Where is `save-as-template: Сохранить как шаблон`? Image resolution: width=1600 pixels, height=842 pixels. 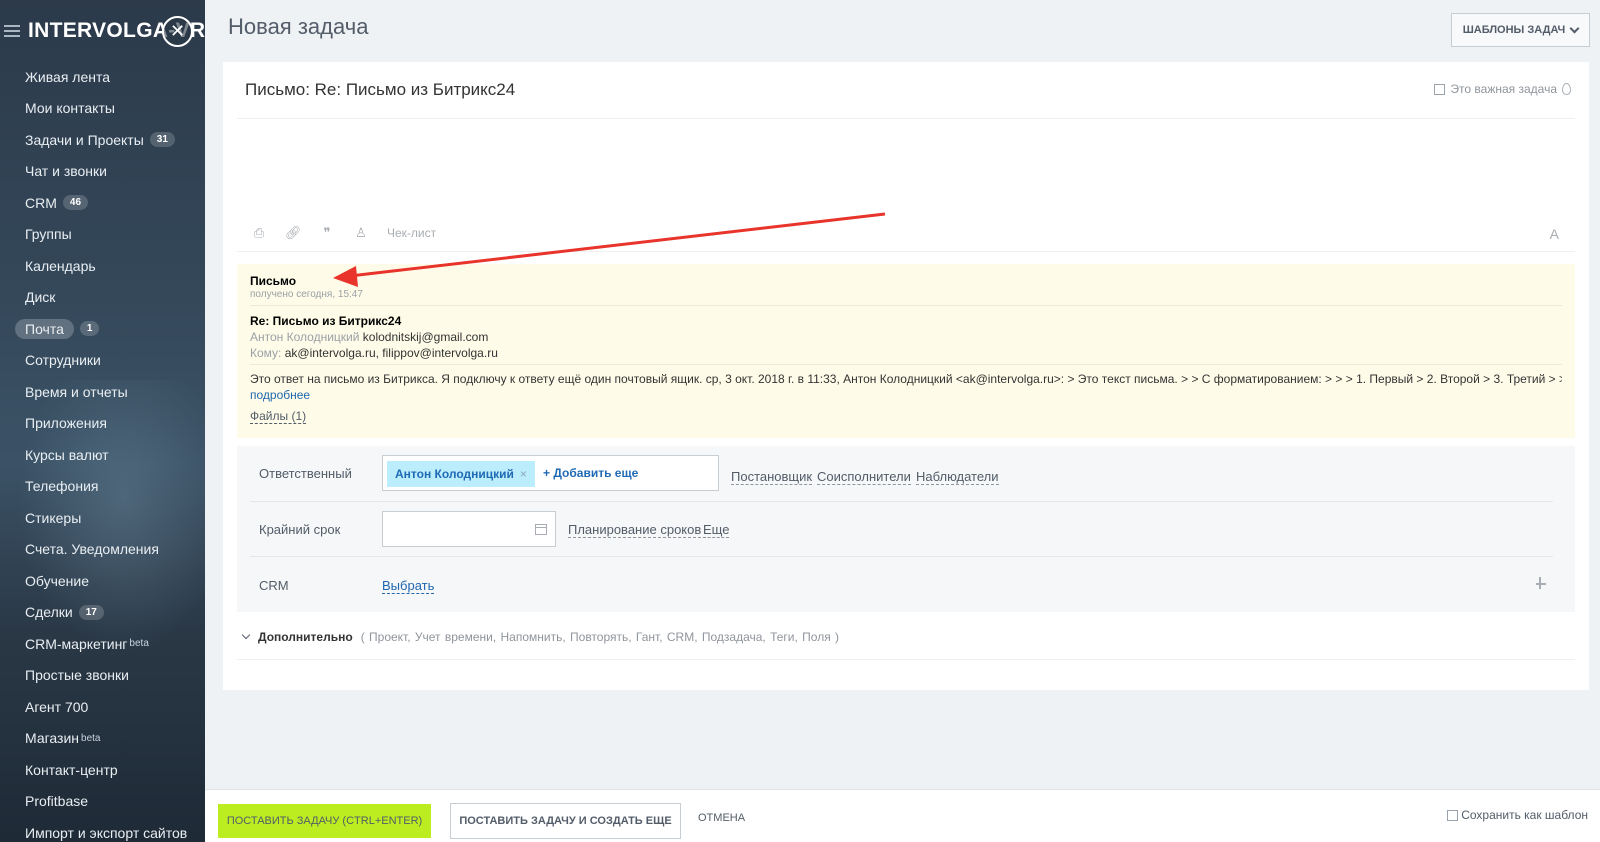
save-as-template: Сохранить как шаблон is located at coordinates (1517, 815).